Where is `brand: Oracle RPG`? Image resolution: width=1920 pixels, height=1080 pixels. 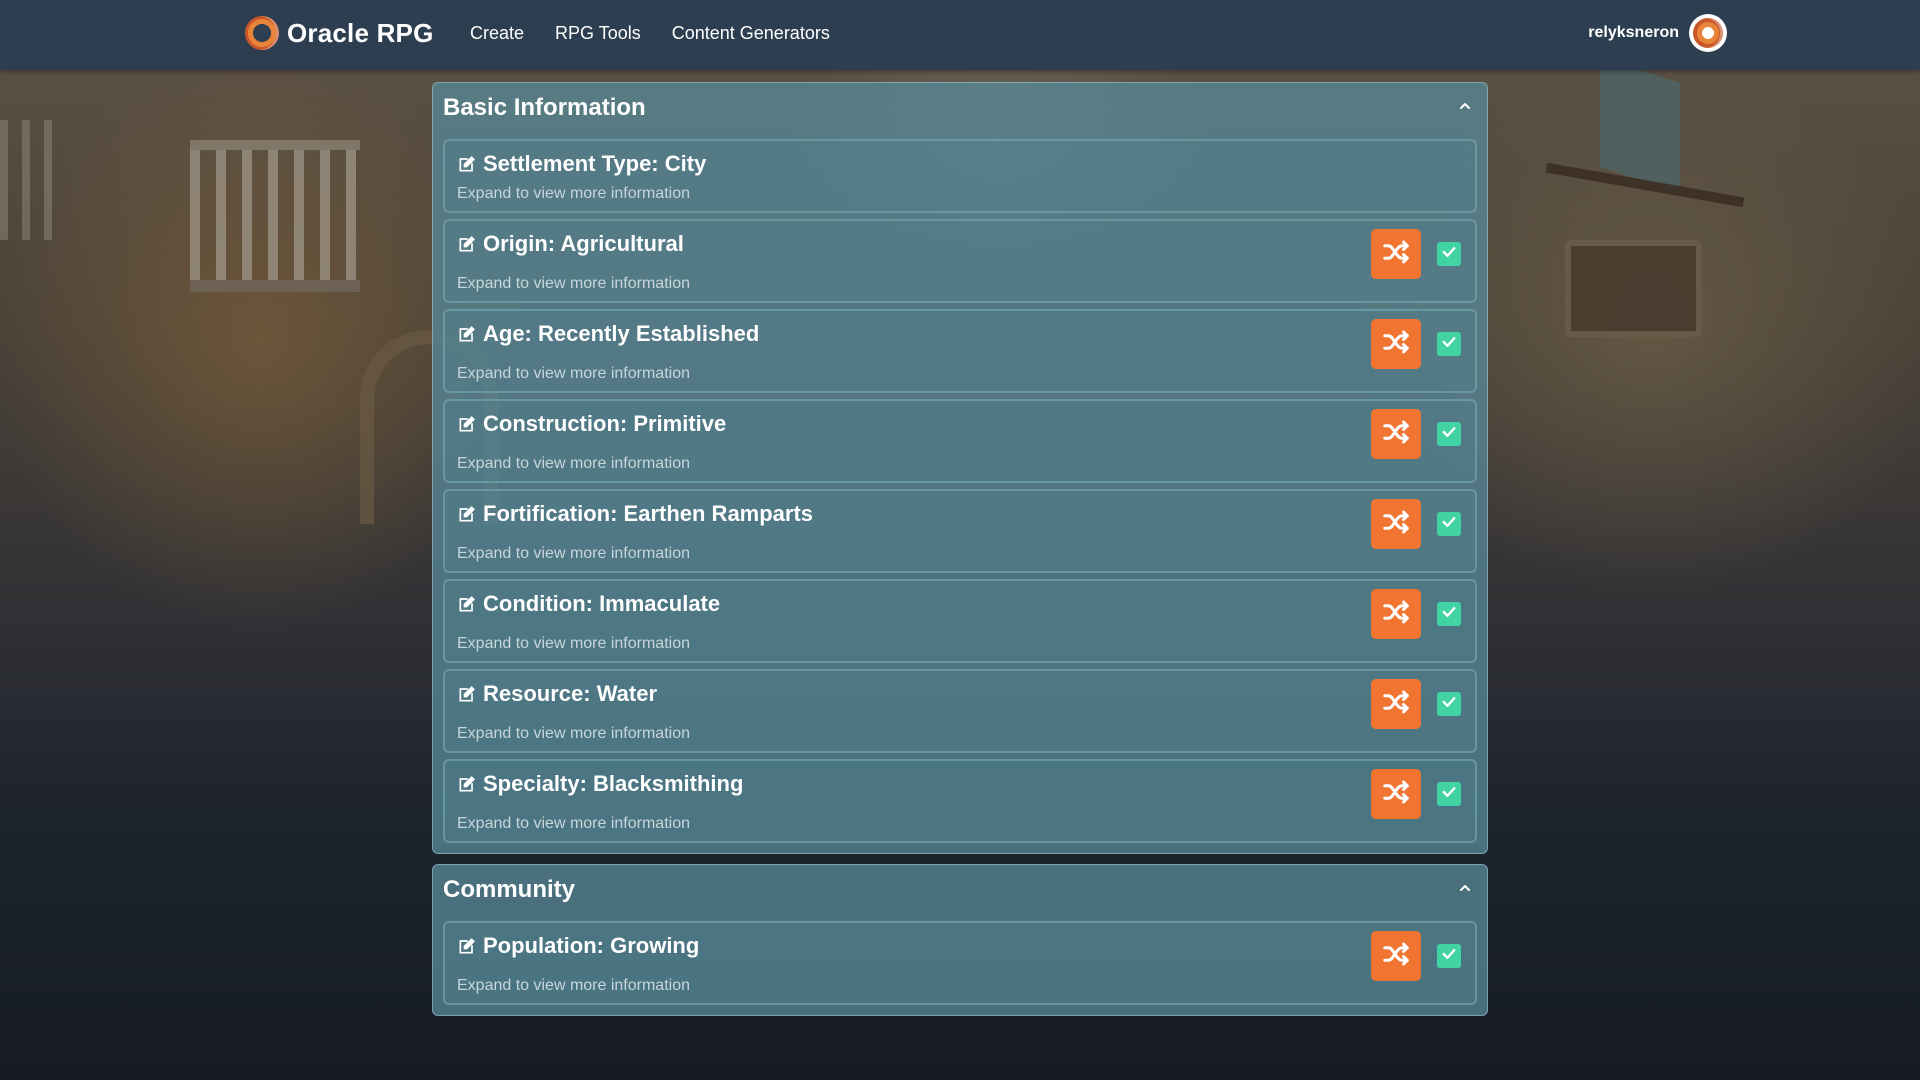
brand: Oracle RPG is located at coordinates (339, 33).